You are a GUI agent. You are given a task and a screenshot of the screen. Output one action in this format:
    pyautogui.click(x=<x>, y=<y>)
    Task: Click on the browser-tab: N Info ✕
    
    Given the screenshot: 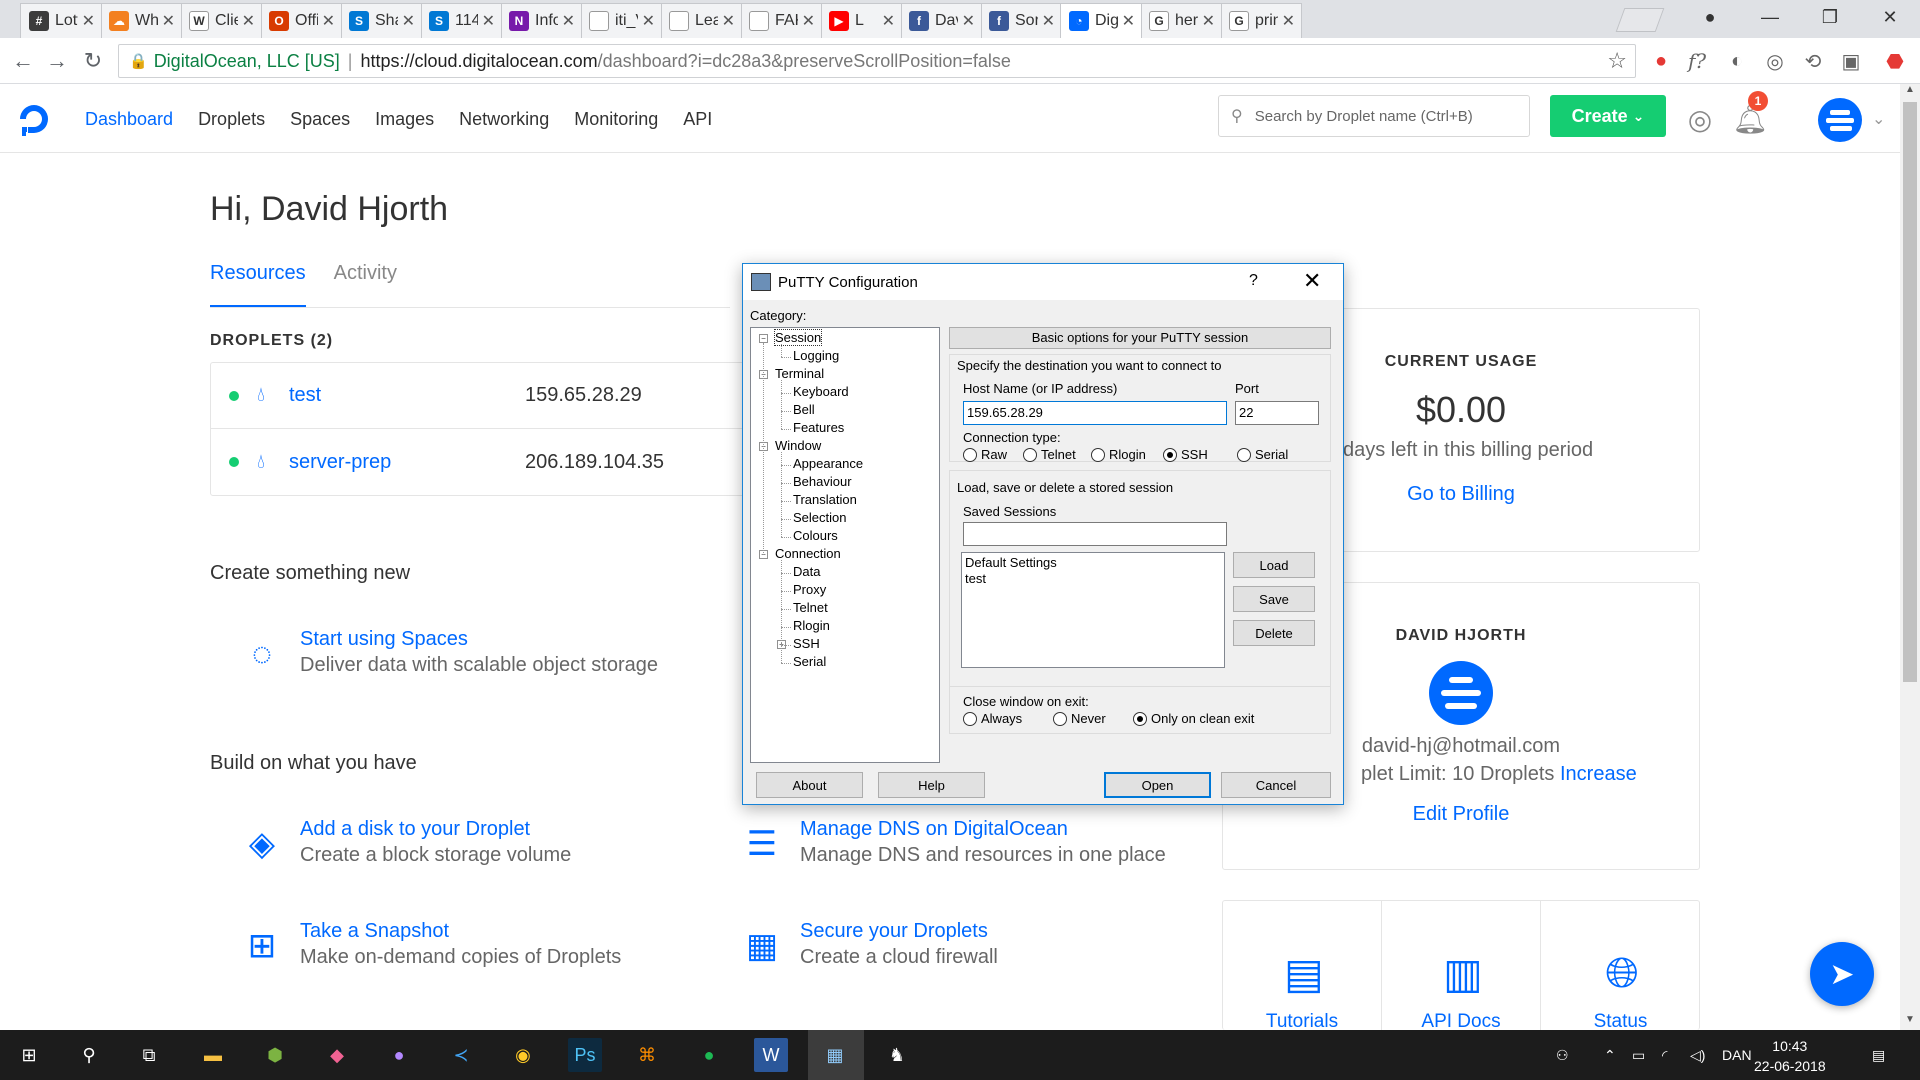 What is the action you would take?
    pyautogui.click(x=541, y=20)
    